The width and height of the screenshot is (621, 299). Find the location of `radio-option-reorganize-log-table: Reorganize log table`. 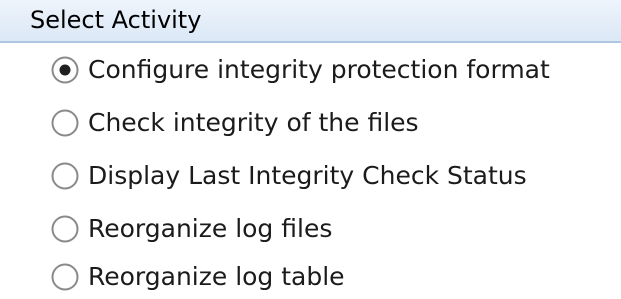

radio-option-reorganize-log-table: Reorganize log table is located at coordinates (197, 277).